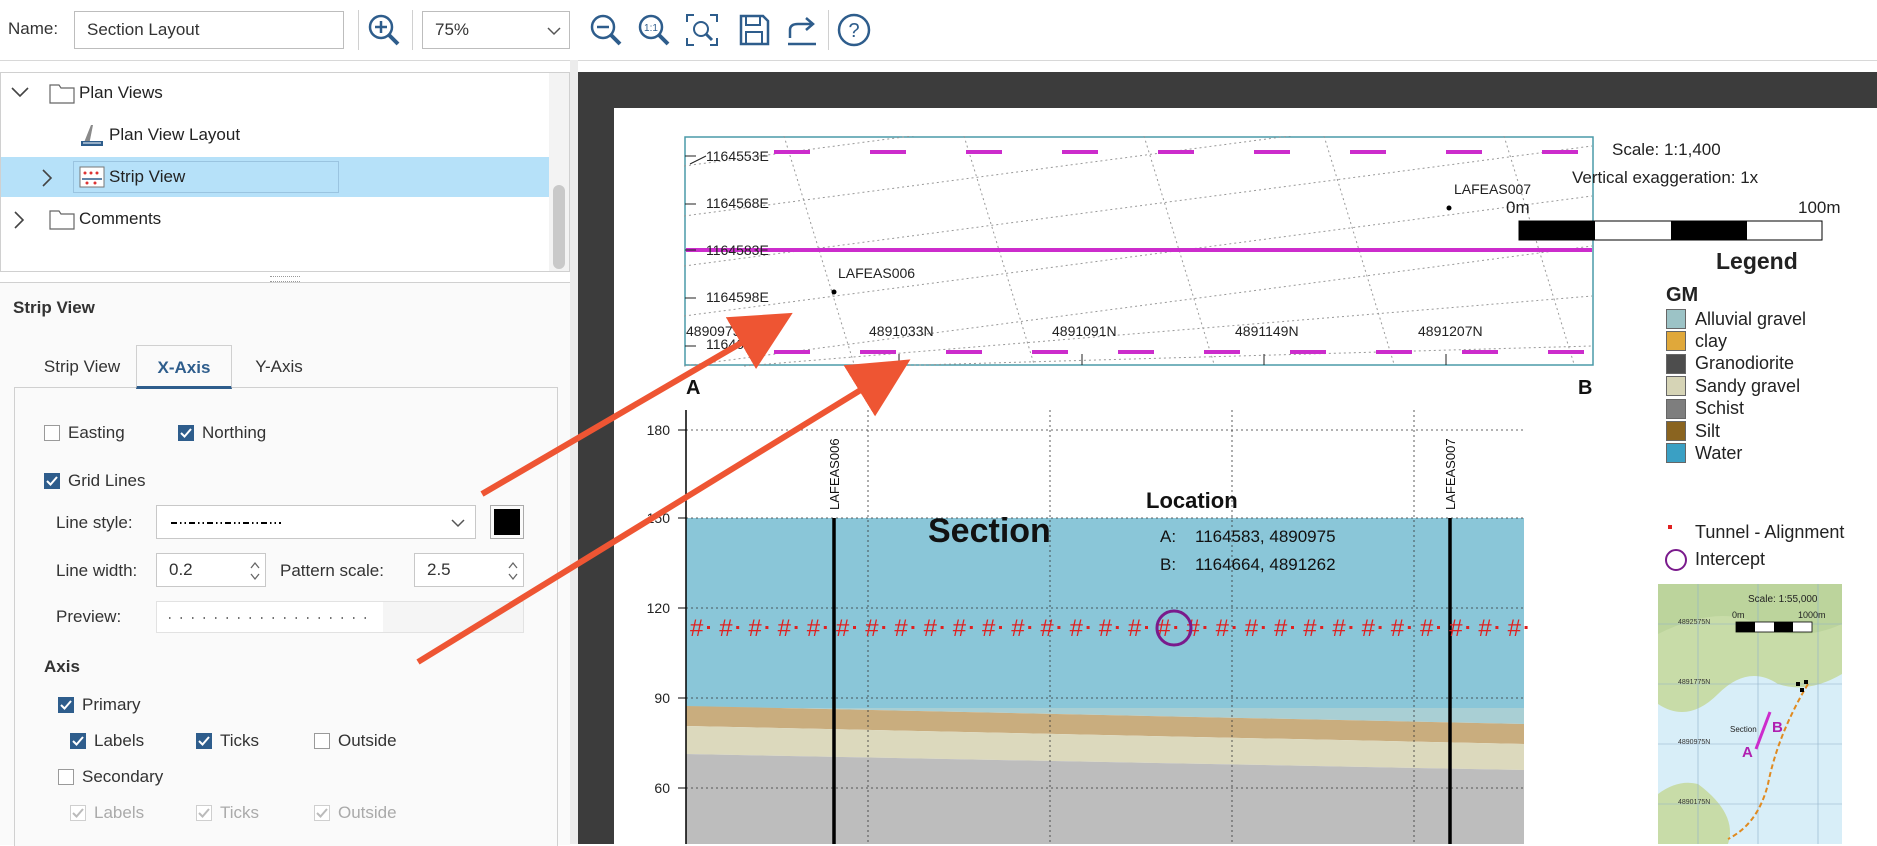  What do you see at coordinates (718, 331) in the screenshot?
I see `northing-label: 4890975N` at bounding box center [718, 331].